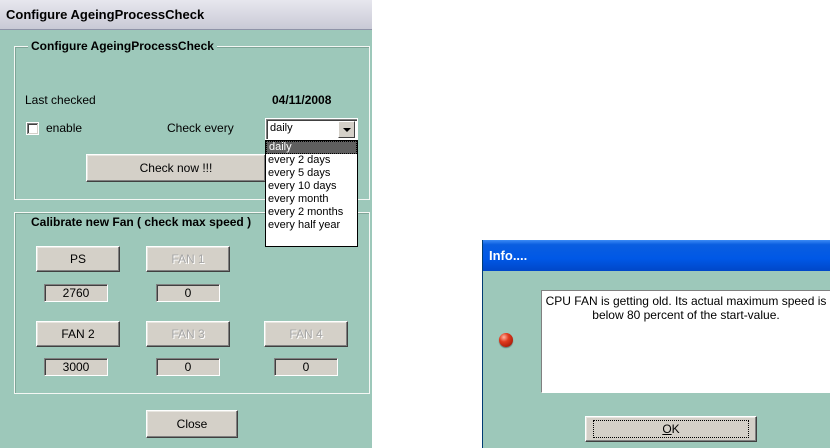 This screenshot has height=448, width=830. I want to click on ok-focus-rect: OK, so click(671, 429).